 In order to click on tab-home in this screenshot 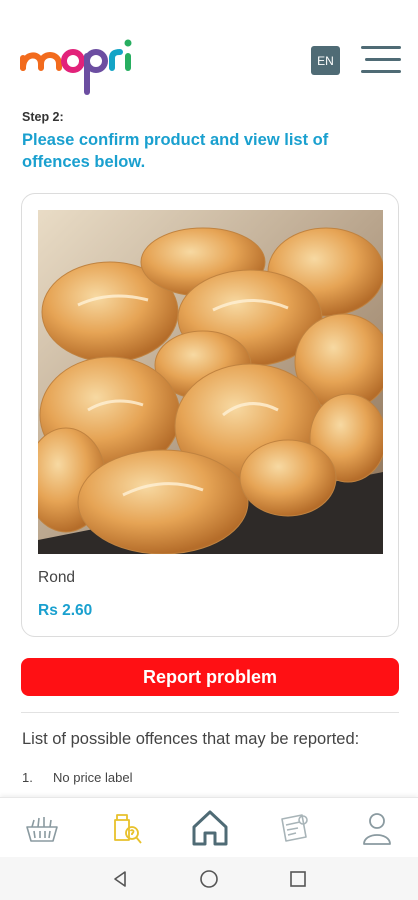, I will do `click(210, 828)`.